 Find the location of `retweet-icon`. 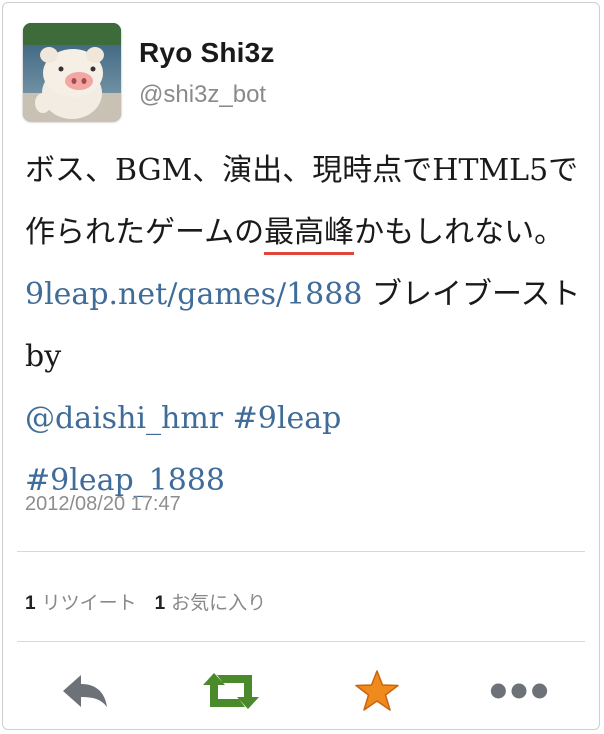

retweet-icon is located at coordinates (231, 691).